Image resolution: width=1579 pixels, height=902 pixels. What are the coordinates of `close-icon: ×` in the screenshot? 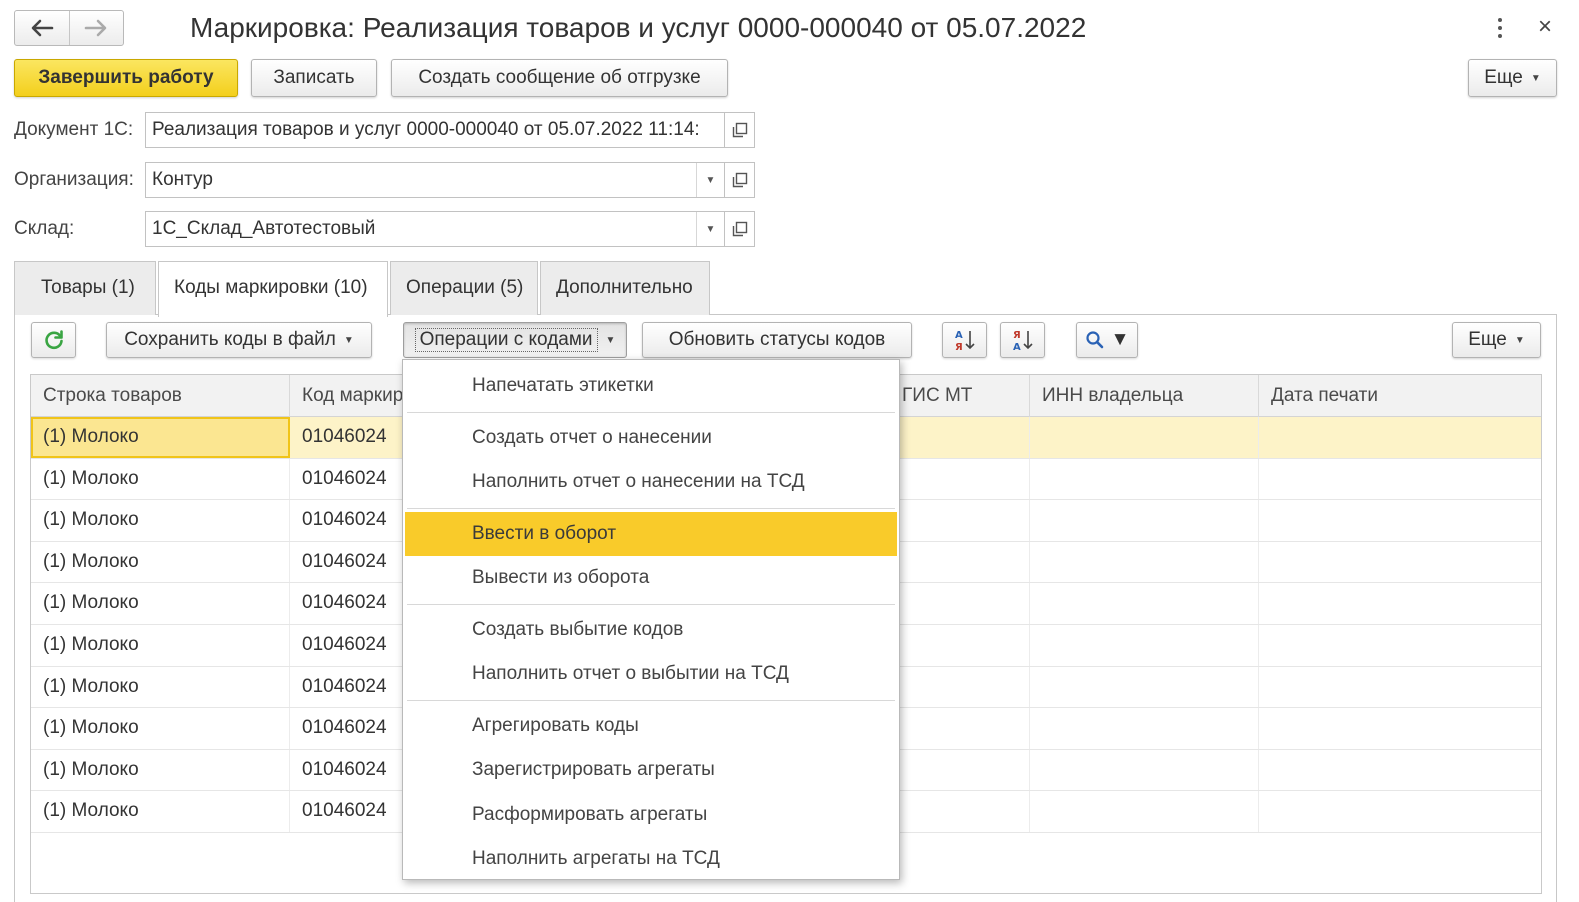 It's located at (1545, 27).